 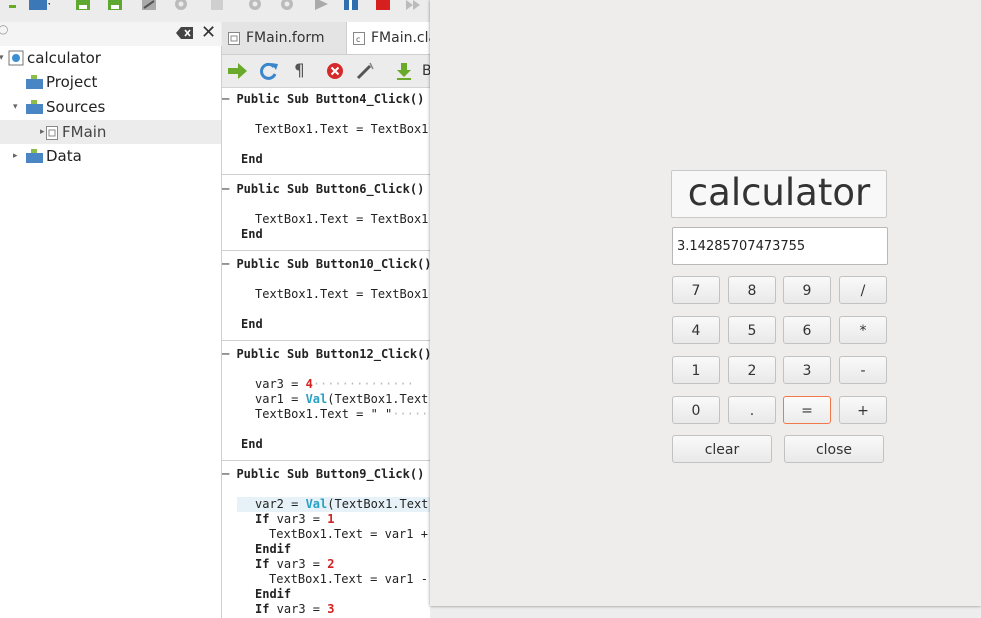 I want to click on project-search-input, so click(x=90, y=34).